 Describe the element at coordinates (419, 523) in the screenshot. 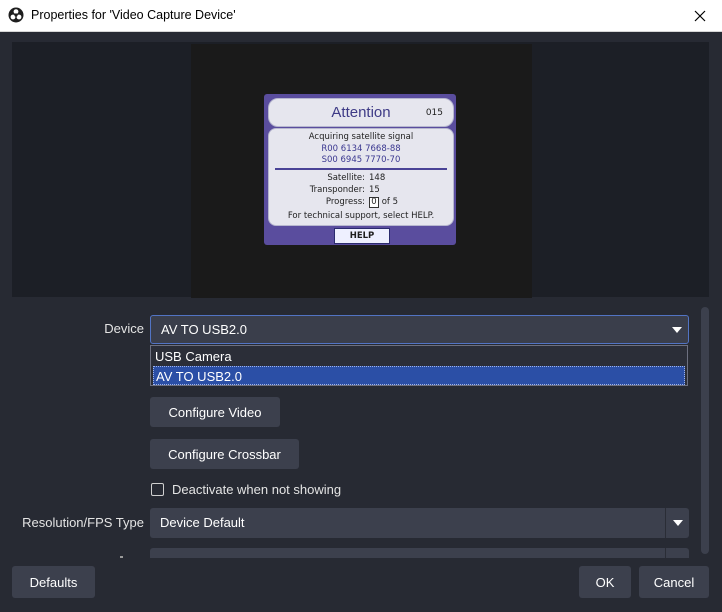

I see `resolution-select: Device Default` at that location.